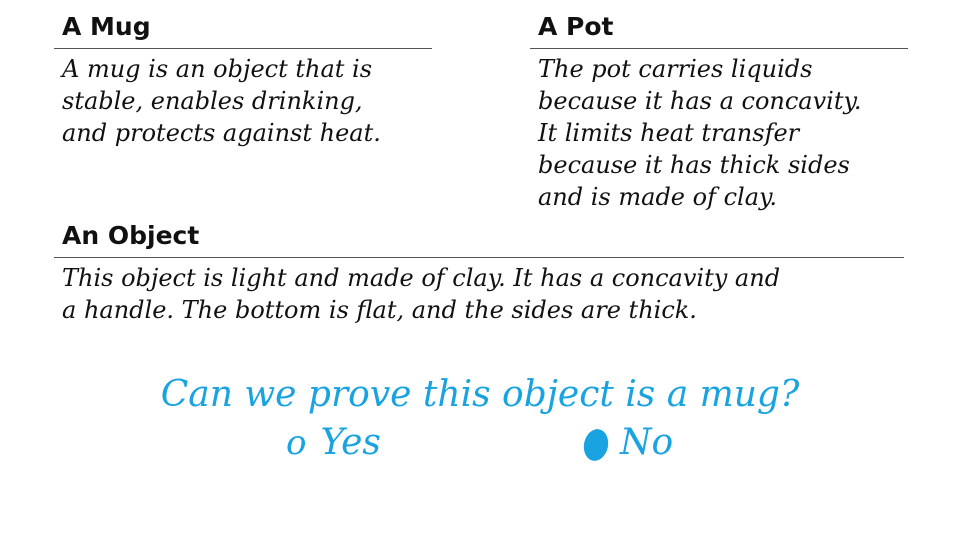 This screenshot has height=540, width=960. Describe the element at coordinates (243, 48) in the screenshot. I see `mug-divider` at that location.